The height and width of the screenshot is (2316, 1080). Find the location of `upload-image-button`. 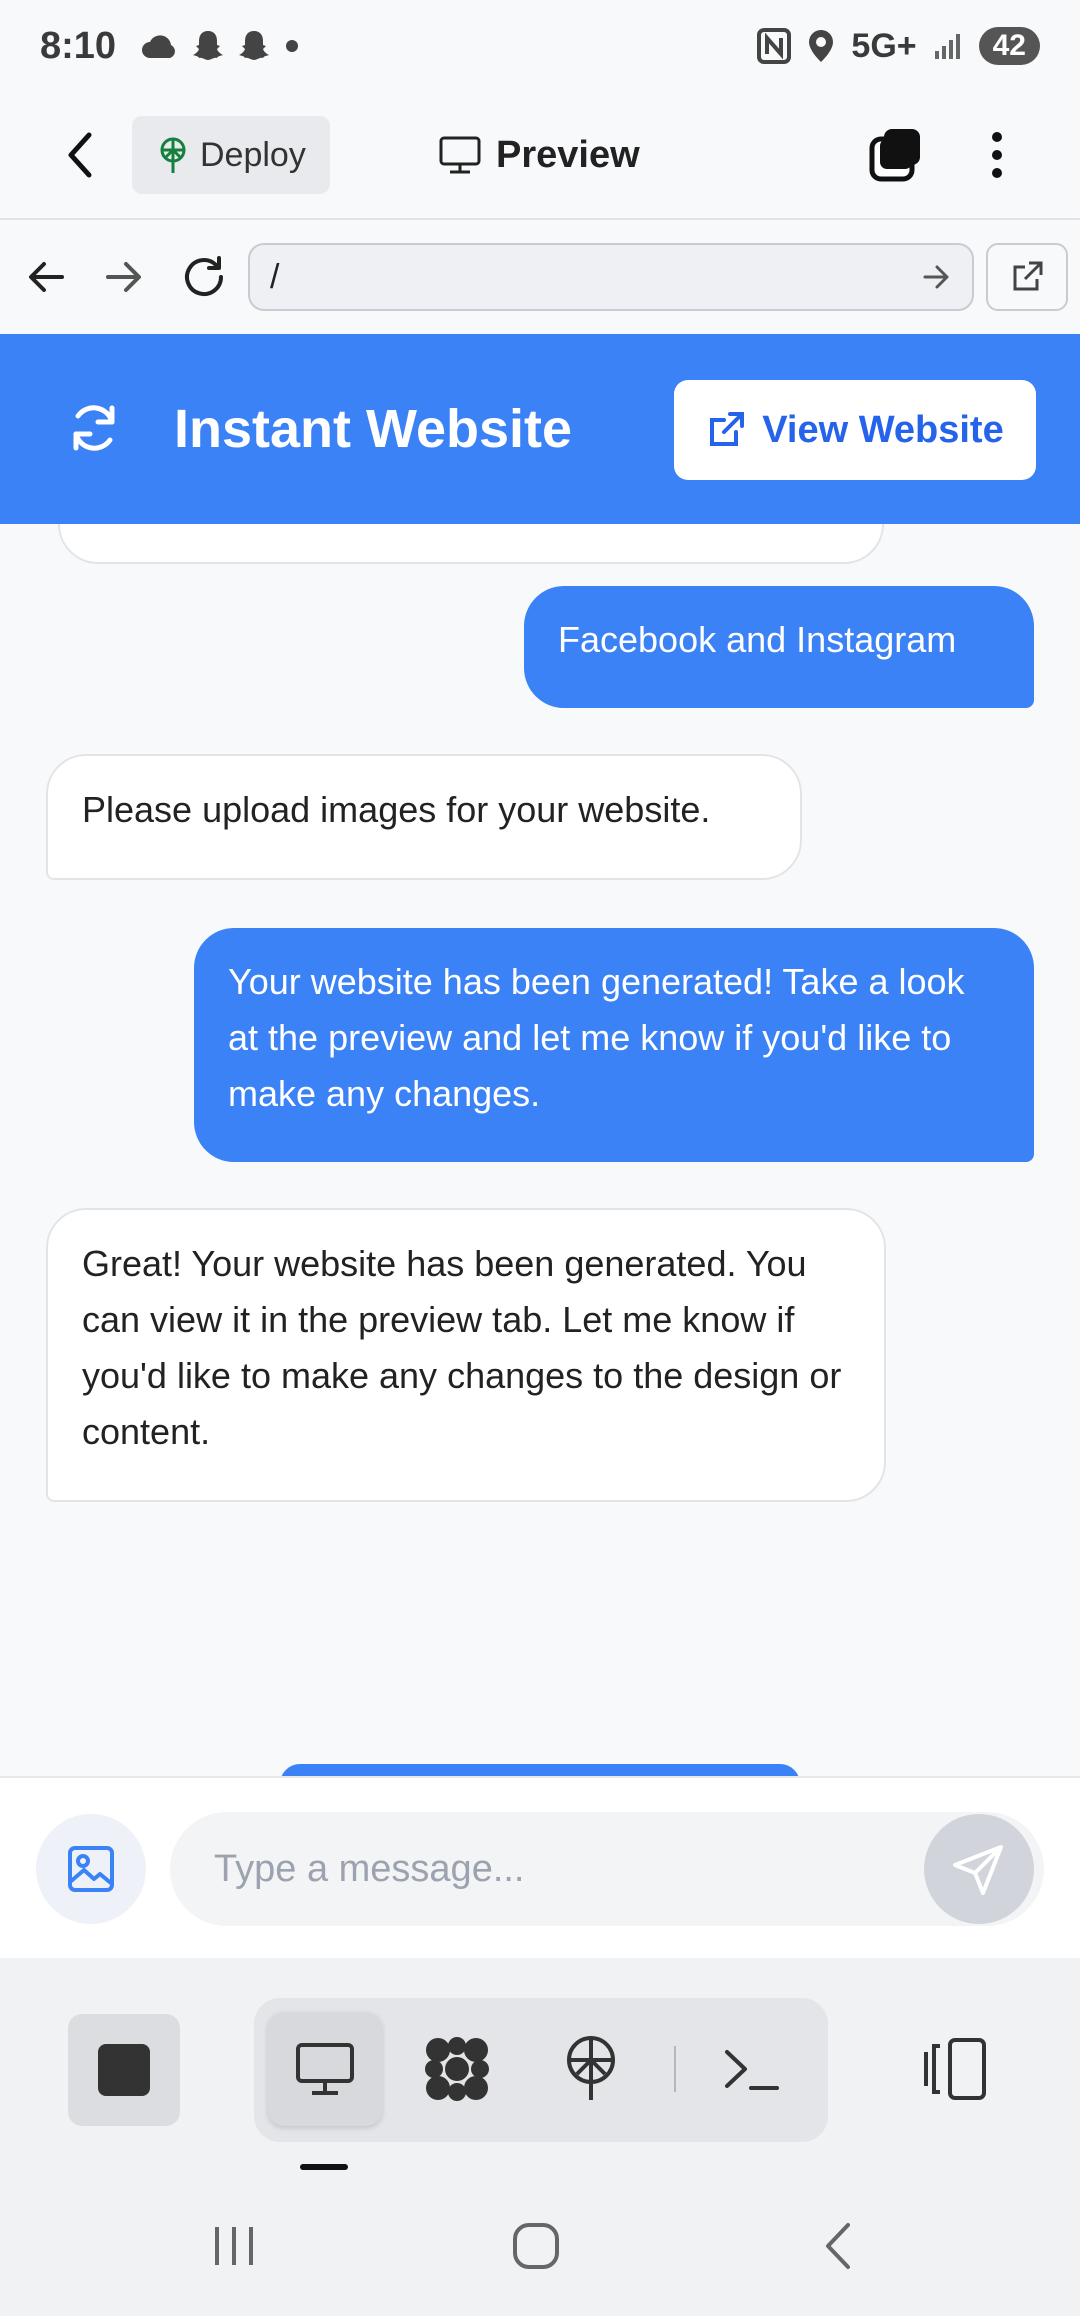

upload-image-button is located at coordinates (91, 1869).